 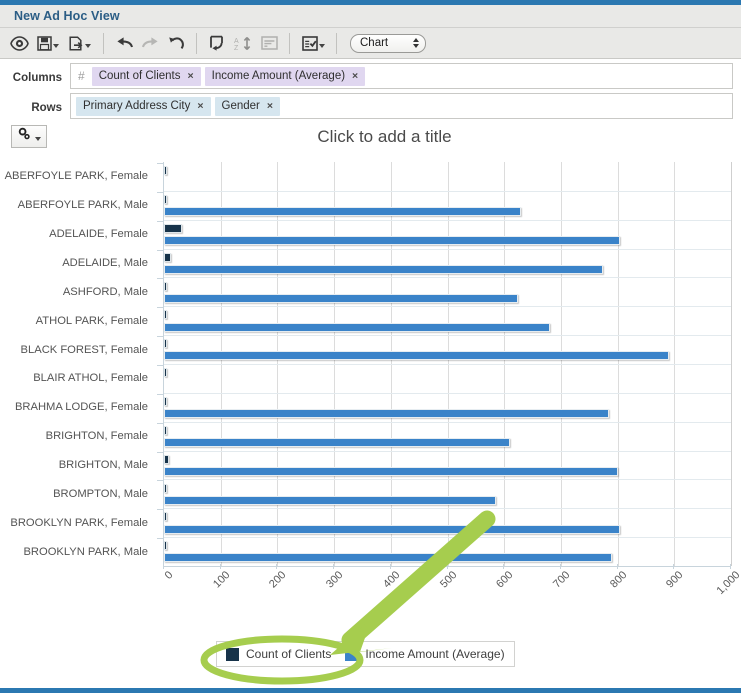 What do you see at coordinates (391, 580) in the screenshot?
I see `x-axis-tick-label: 400` at bounding box center [391, 580].